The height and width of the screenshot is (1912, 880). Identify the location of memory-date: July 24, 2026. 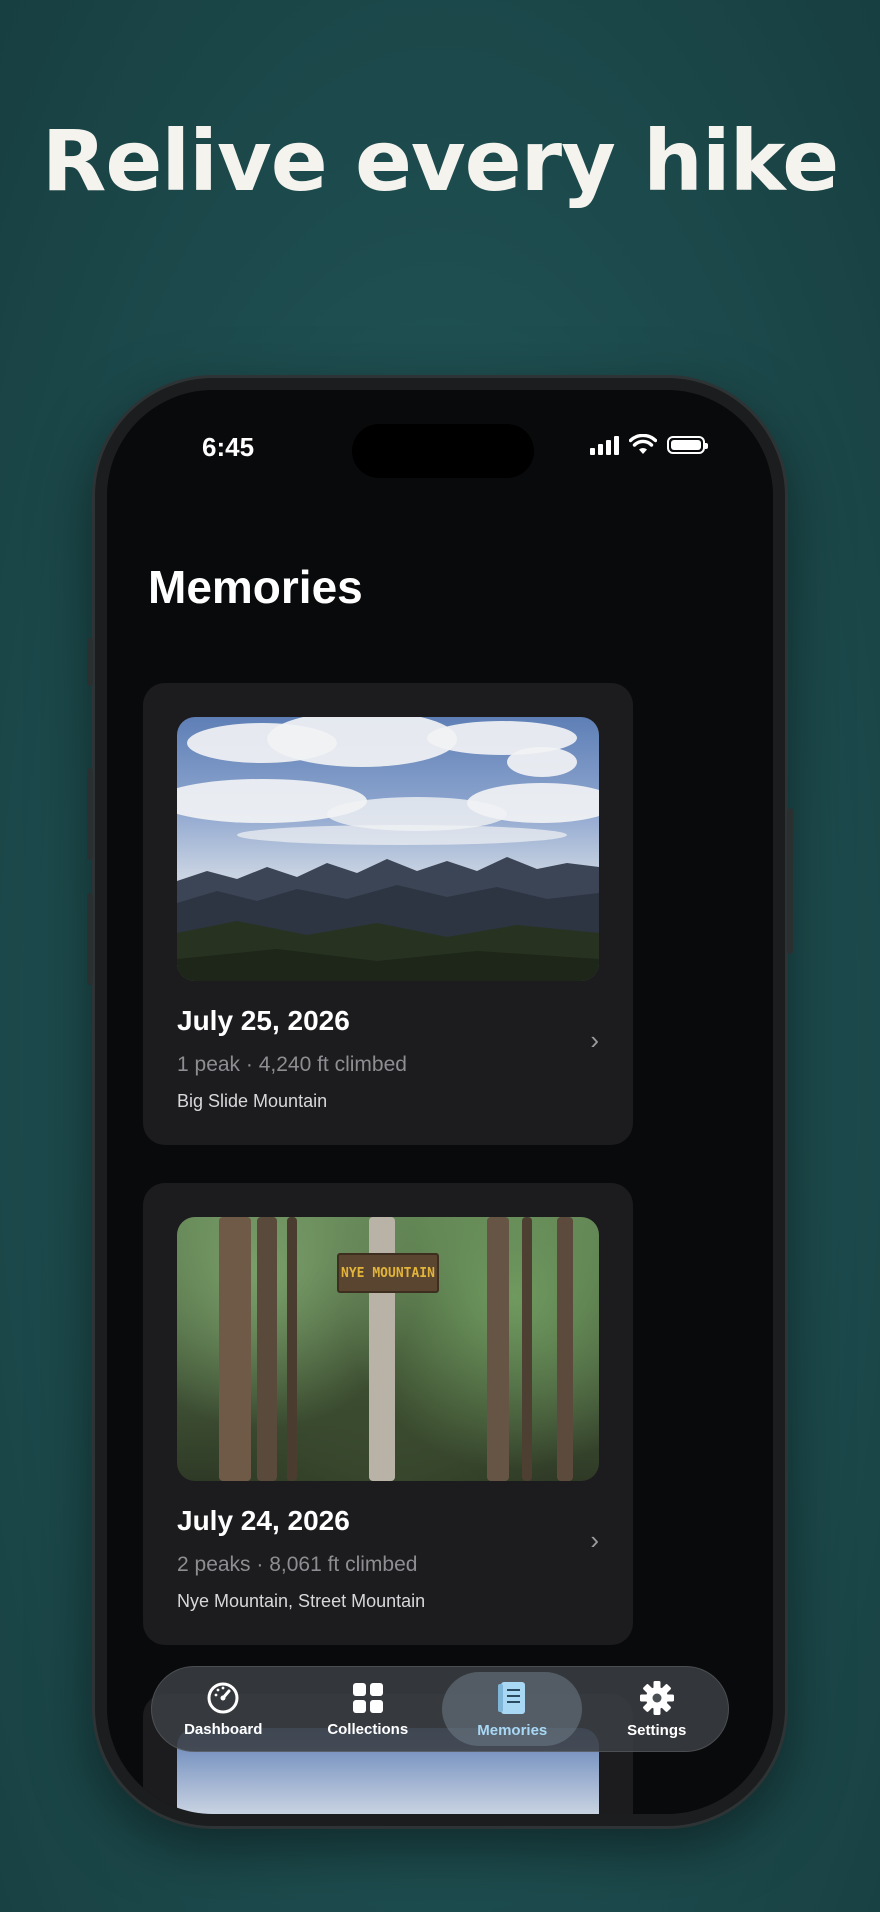
(263, 1520).